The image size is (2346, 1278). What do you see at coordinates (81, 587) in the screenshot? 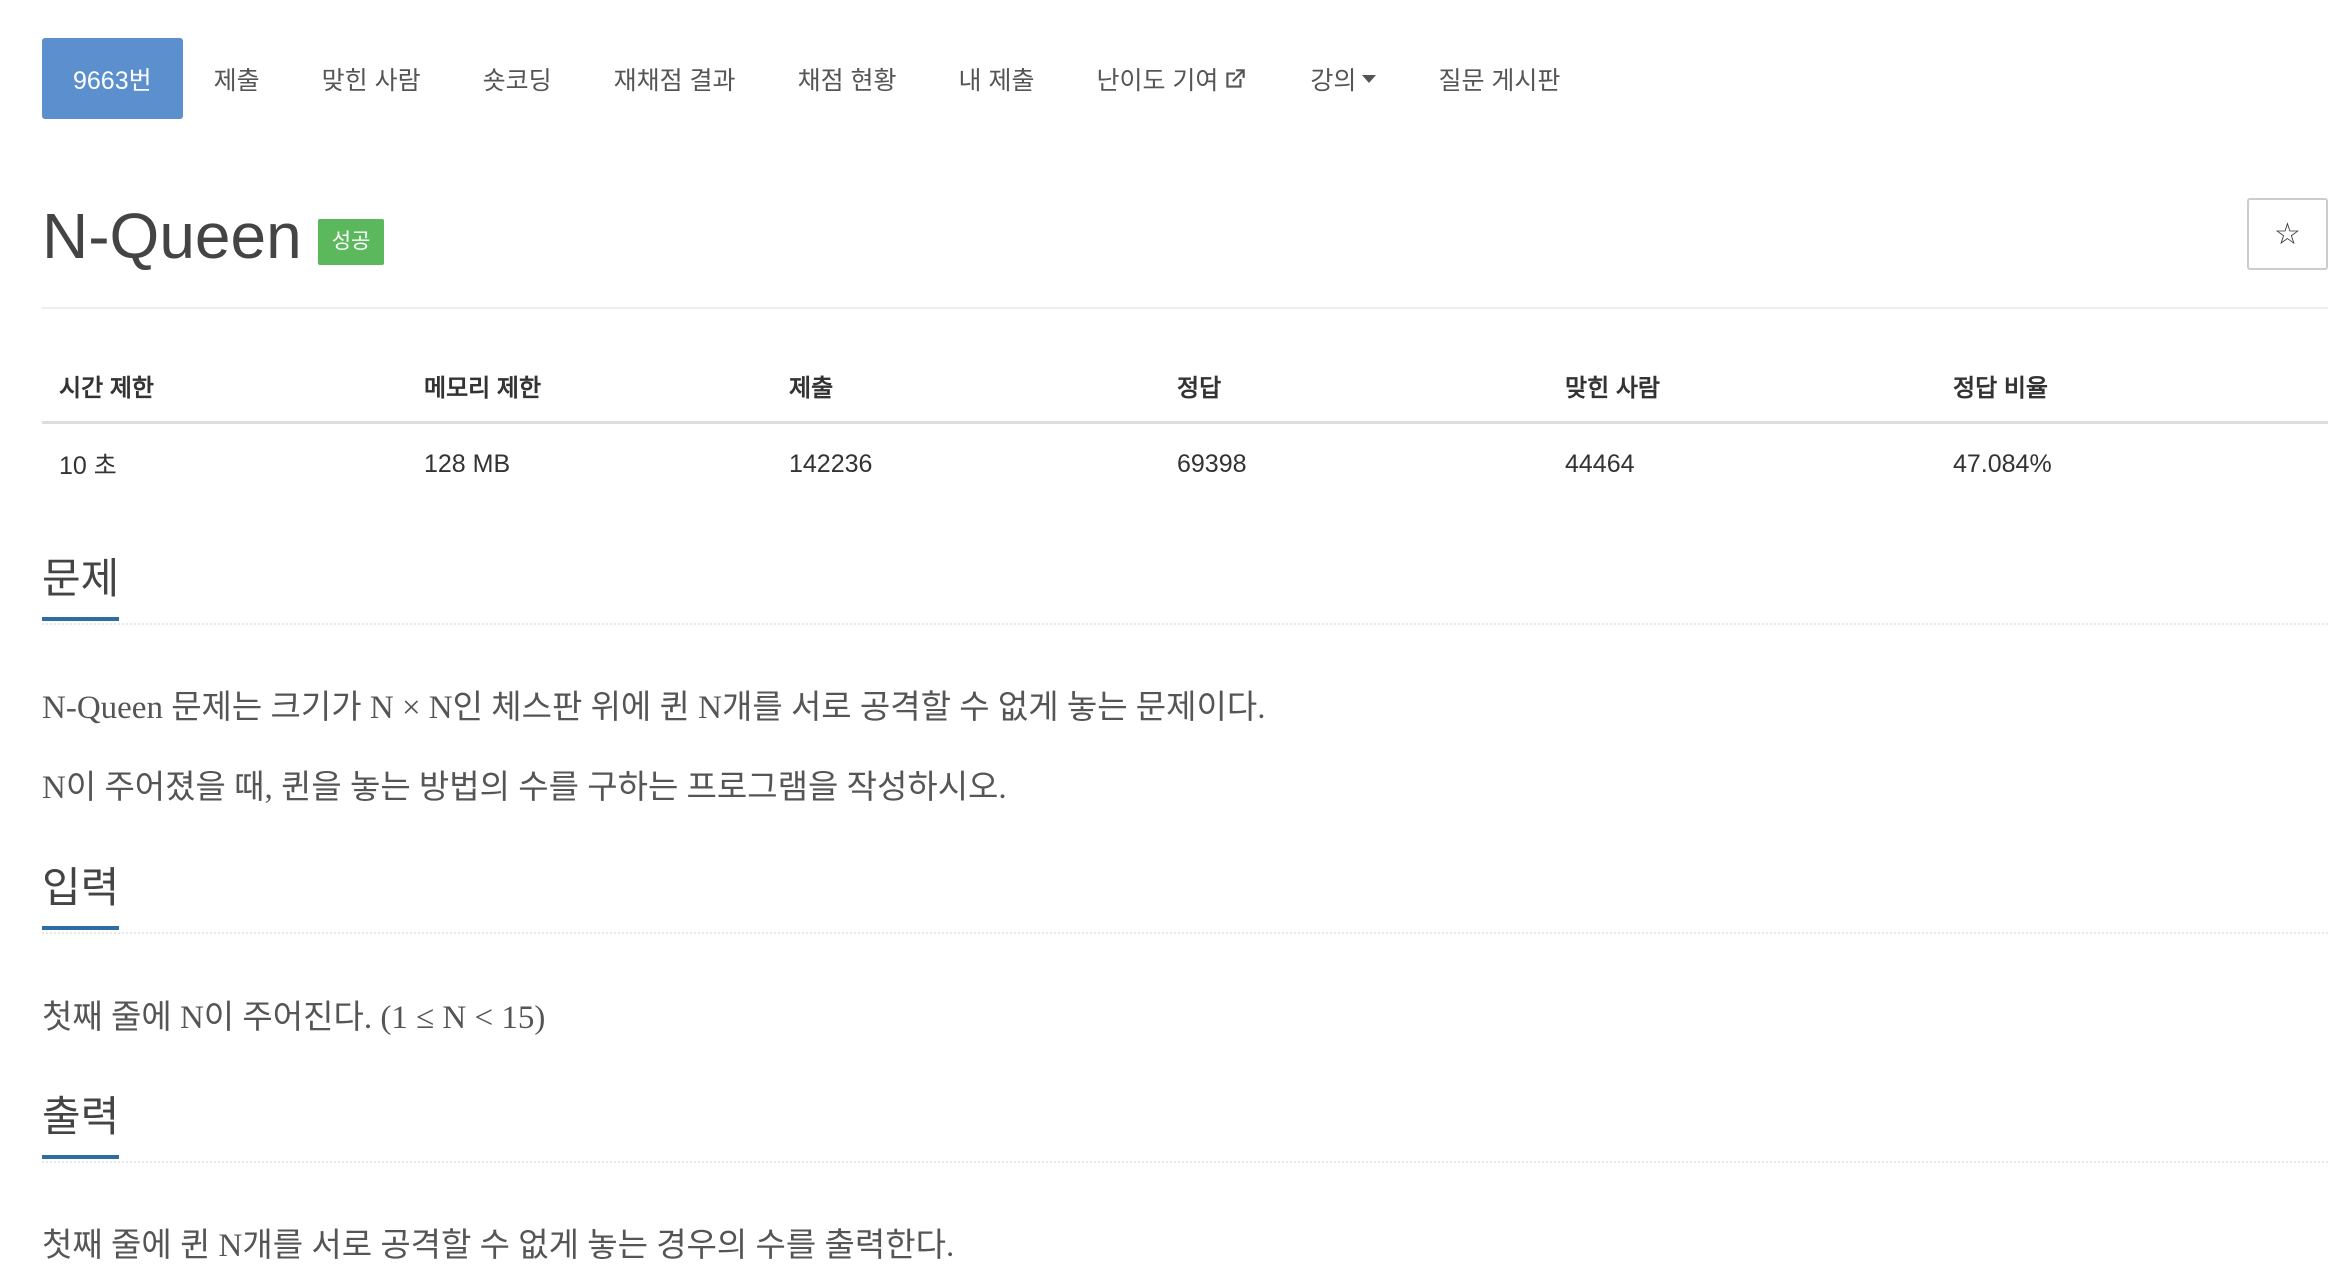
I see `section-heading: 문제` at bounding box center [81, 587].